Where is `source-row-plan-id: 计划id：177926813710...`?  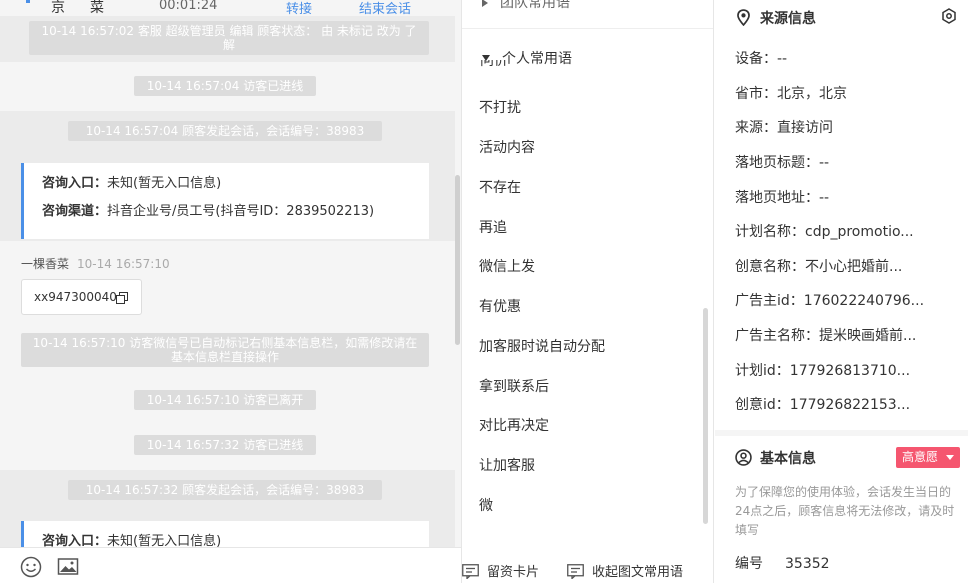
source-row-plan-id: 计划id：177926813710... is located at coordinates (822, 370).